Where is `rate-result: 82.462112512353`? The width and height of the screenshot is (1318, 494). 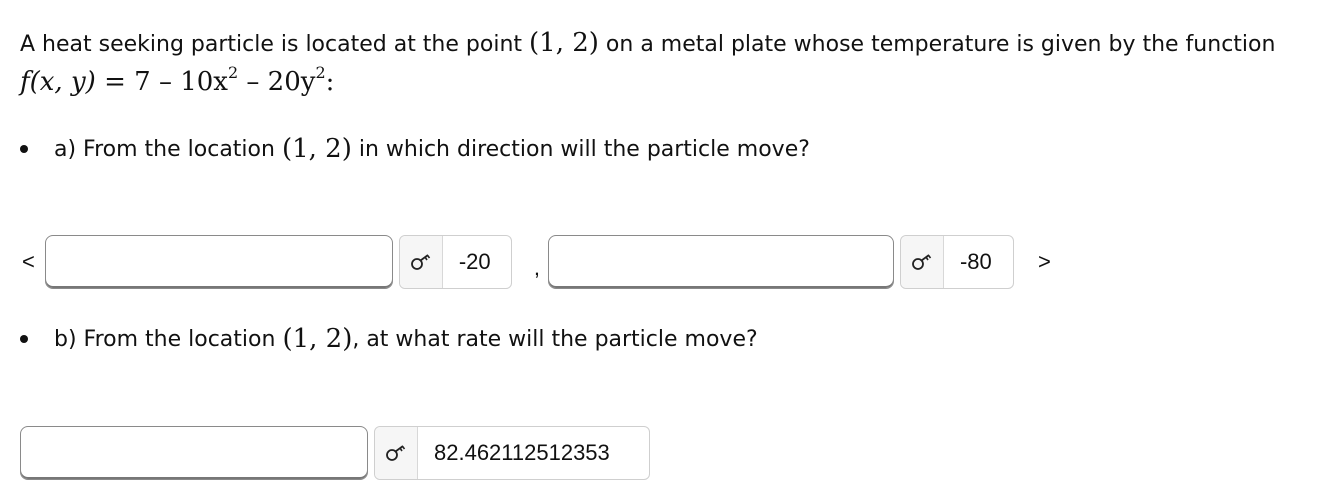
rate-result: 82.462112512353 is located at coordinates (512, 453).